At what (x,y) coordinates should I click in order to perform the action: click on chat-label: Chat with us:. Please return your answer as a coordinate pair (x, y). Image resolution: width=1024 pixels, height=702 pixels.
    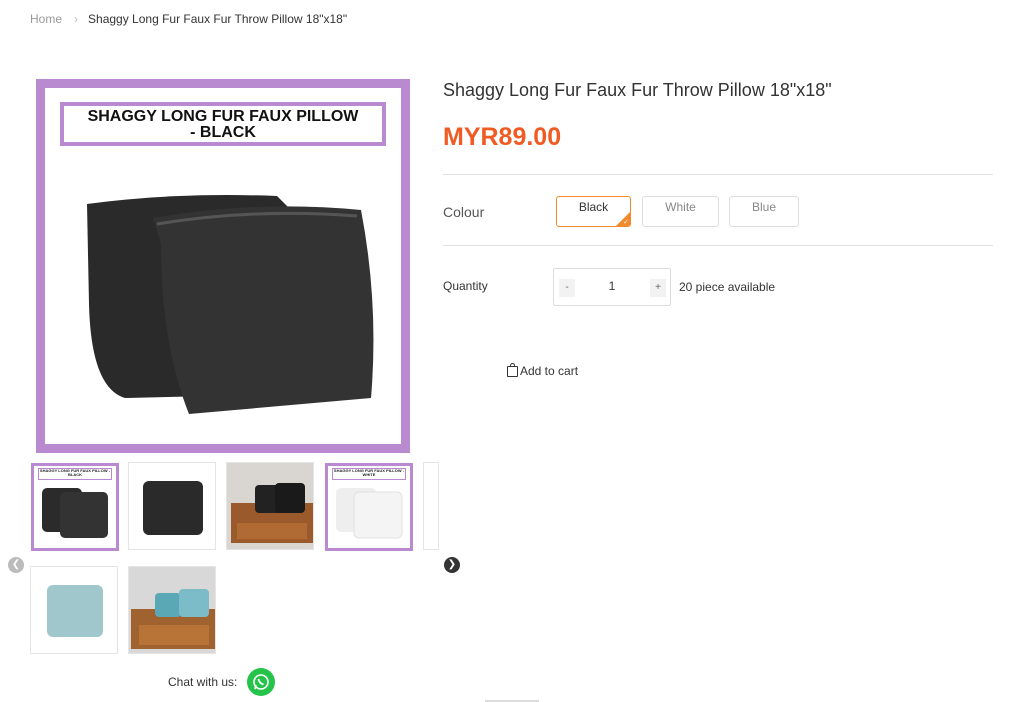
    Looking at the image, I should click on (203, 682).